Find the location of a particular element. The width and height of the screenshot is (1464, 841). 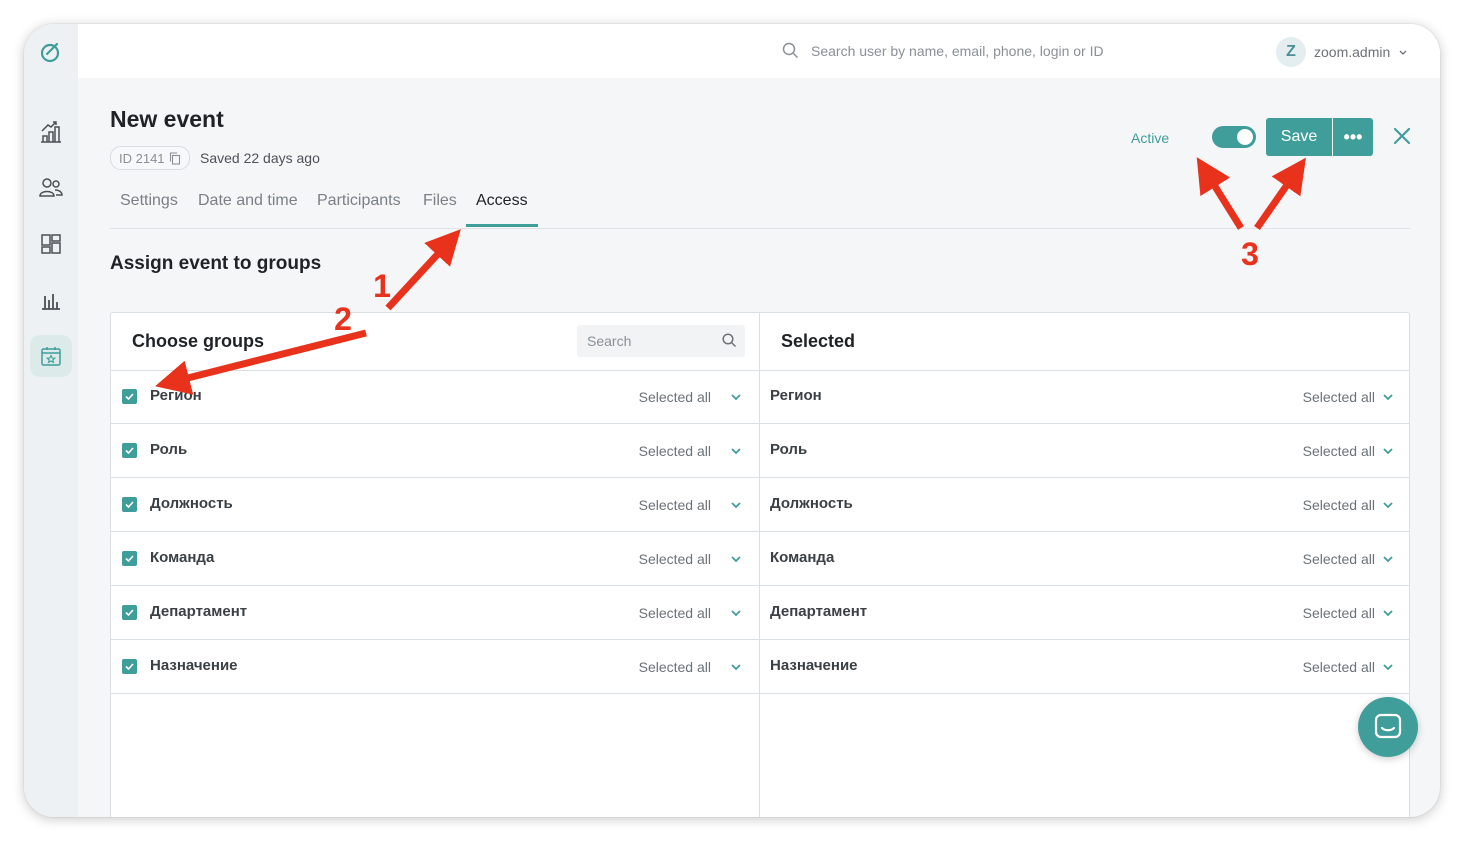

section-title: Assign event to groups is located at coordinates (216, 263).